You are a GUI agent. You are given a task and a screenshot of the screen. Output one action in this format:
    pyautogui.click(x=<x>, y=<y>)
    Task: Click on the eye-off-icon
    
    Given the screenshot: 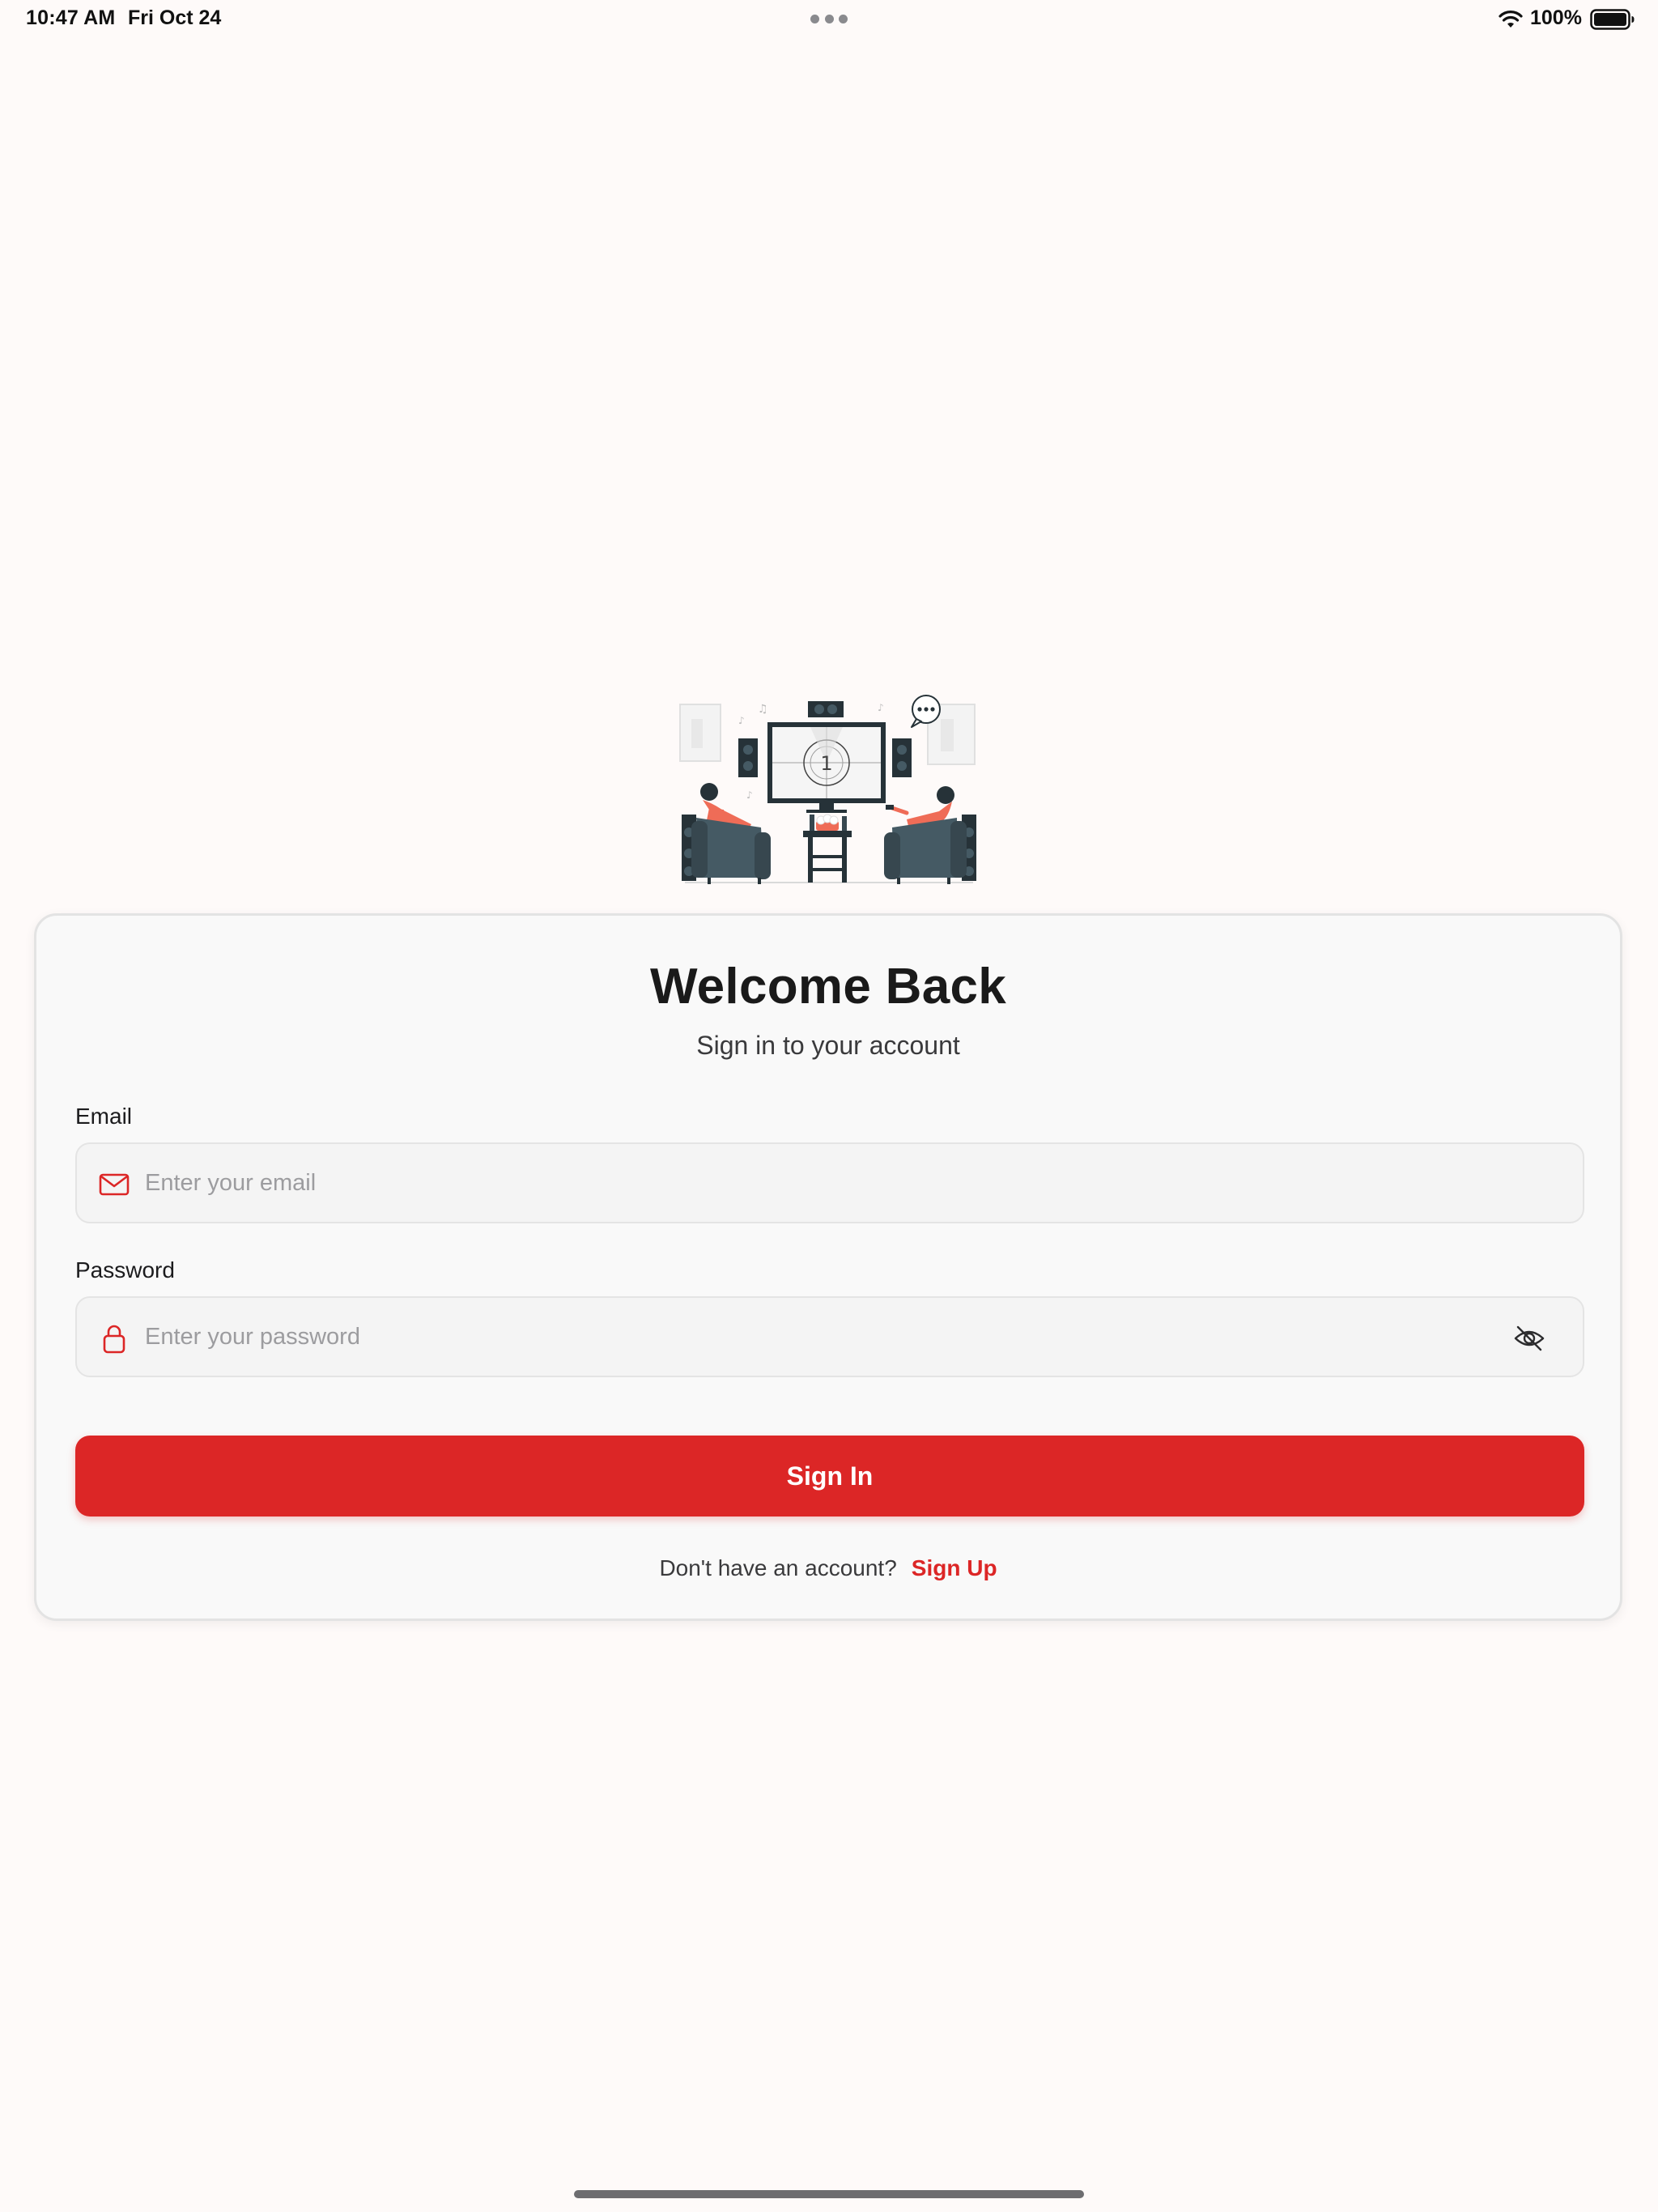 What is the action you would take?
    pyautogui.click(x=1529, y=1339)
    